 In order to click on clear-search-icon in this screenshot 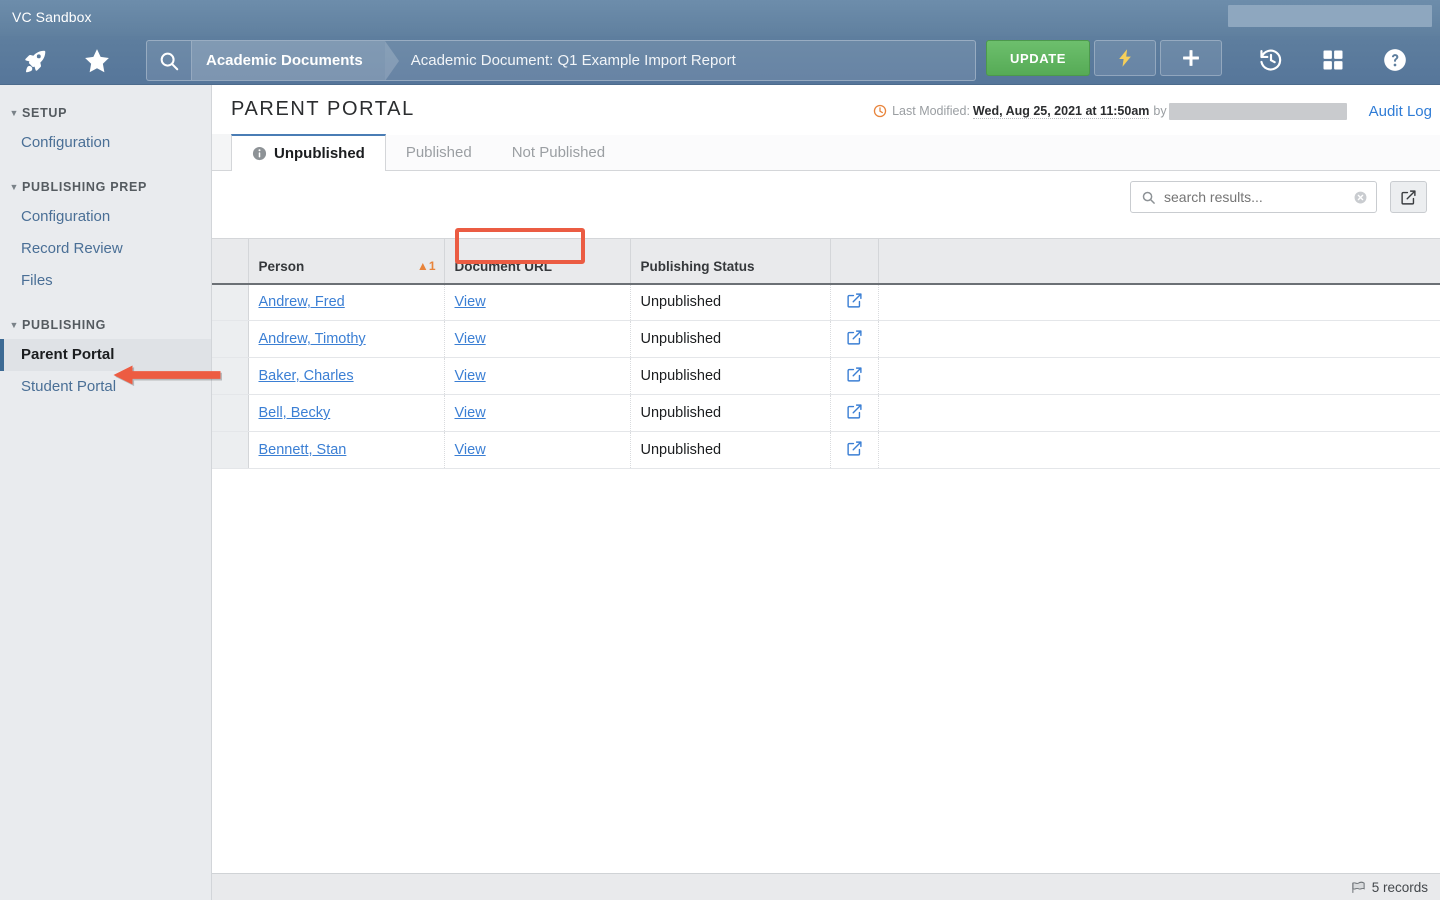, I will do `click(1360, 197)`.